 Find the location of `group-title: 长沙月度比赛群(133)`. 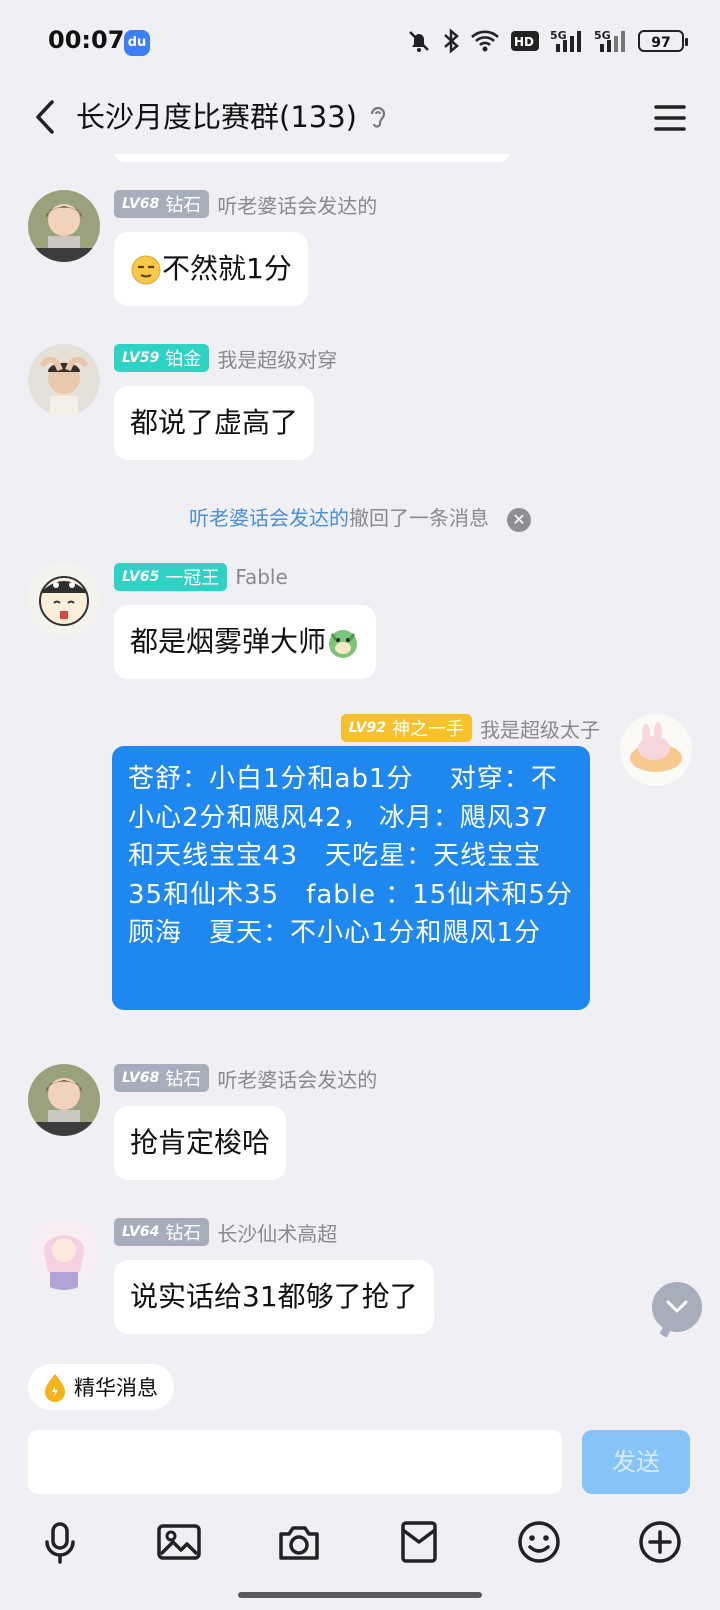

group-title: 长沙月度比赛群(133) is located at coordinates (216, 117).